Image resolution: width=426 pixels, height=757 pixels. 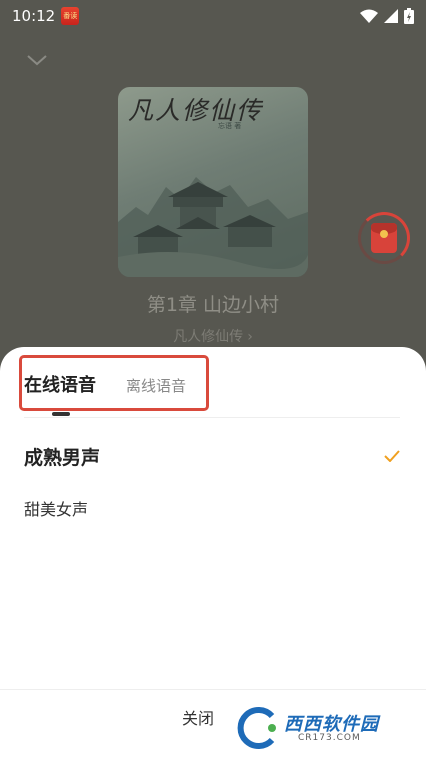 What do you see at coordinates (196, 110) in the screenshot?
I see `cover-title: 凡人修仙传` at bounding box center [196, 110].